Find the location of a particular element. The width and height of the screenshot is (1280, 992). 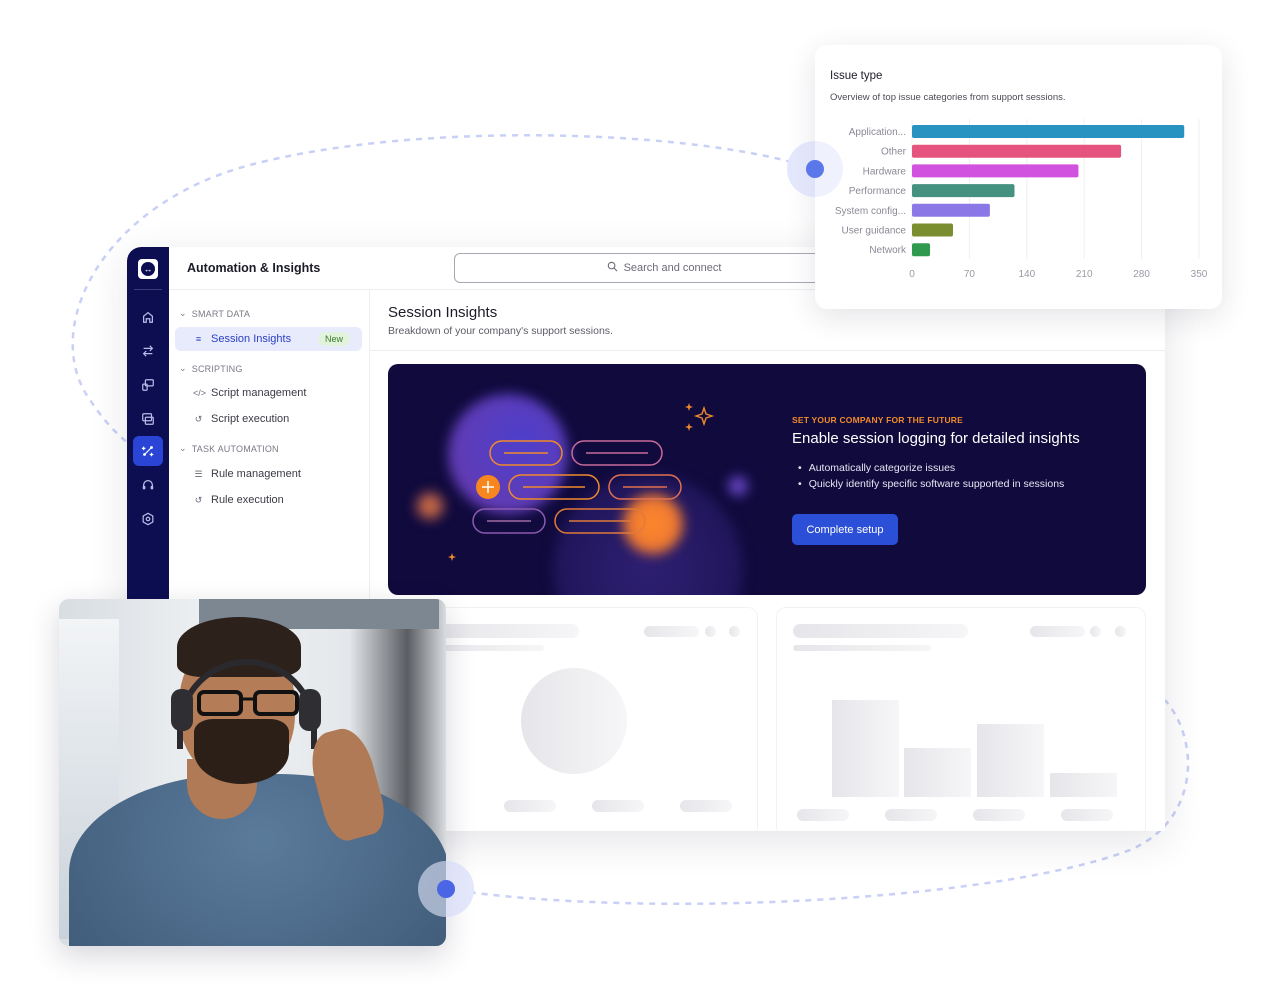

transfer-icon is located at coordinates (148, 351).